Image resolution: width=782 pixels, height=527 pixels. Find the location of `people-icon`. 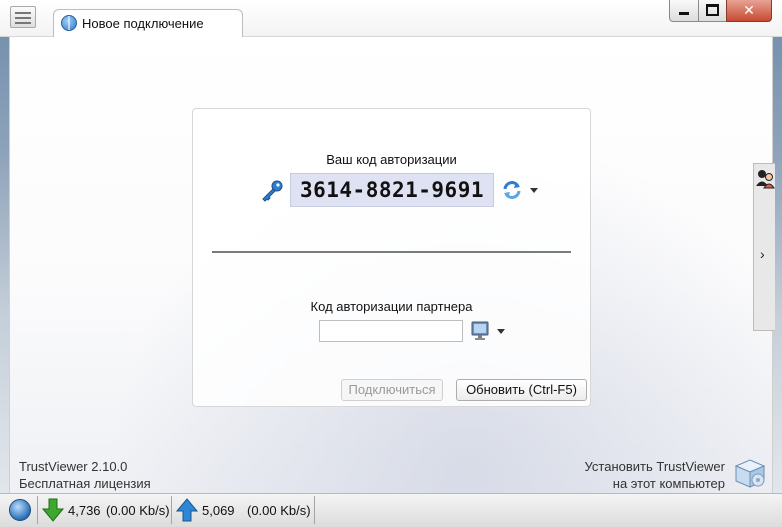

people-icon is located at coordinates (765, 179).